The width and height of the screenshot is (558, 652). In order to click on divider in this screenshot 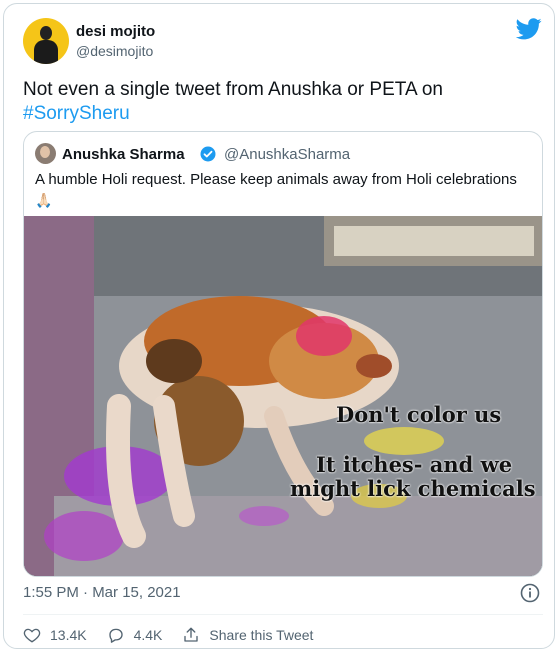, I will do `click(283, 614)`.